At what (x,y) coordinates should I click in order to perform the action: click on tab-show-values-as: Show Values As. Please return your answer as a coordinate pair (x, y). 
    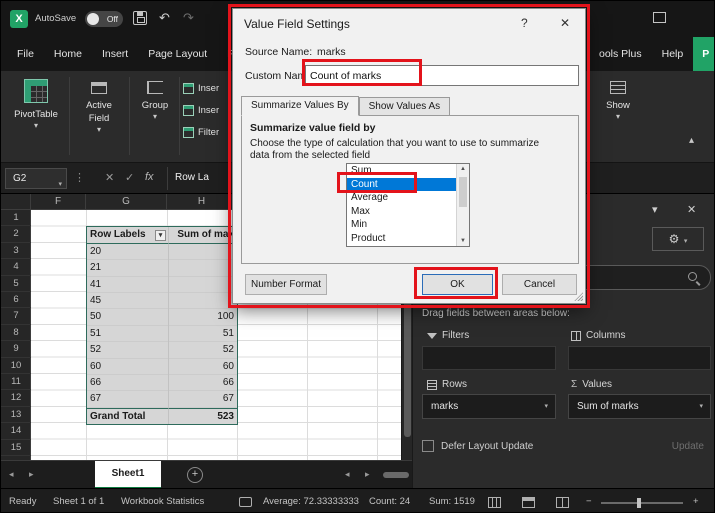
    Looking at the image, I should click on (404, 106).